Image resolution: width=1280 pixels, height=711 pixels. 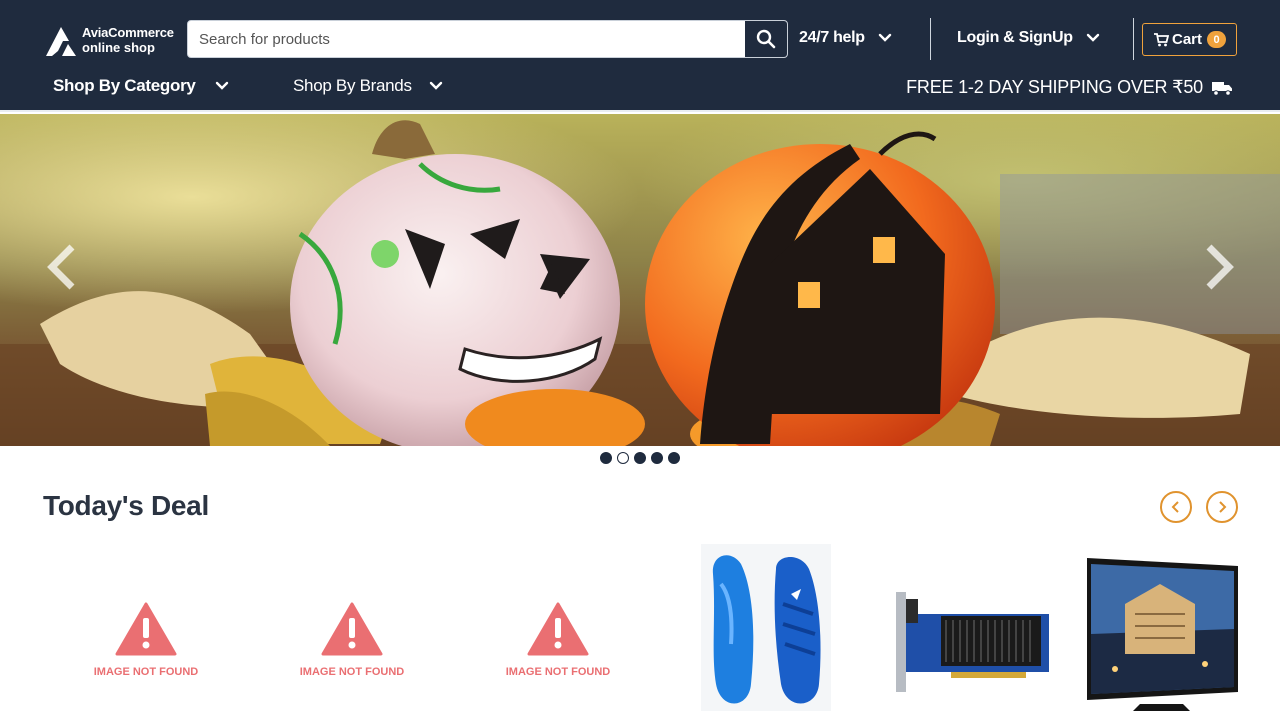 What do you see at coordinates (62, 267) in the screenshot?
I see `carousel-prev-arrow` at bounding box center [62, 267].